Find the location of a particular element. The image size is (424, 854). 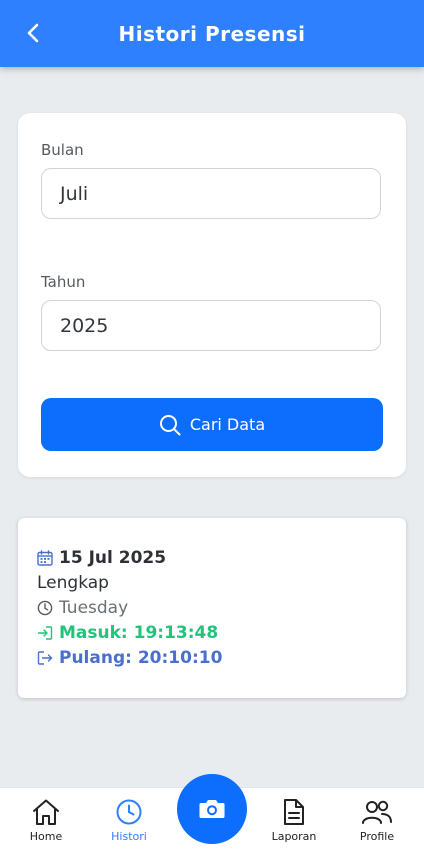

year-input: 2025 is located at coordinates (211, 325).